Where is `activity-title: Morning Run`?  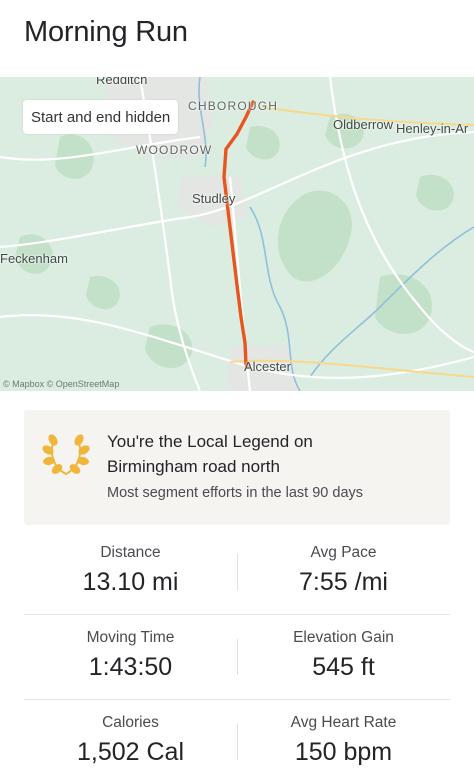
activity-title: Morning Run is located at coordinates (106, 32).